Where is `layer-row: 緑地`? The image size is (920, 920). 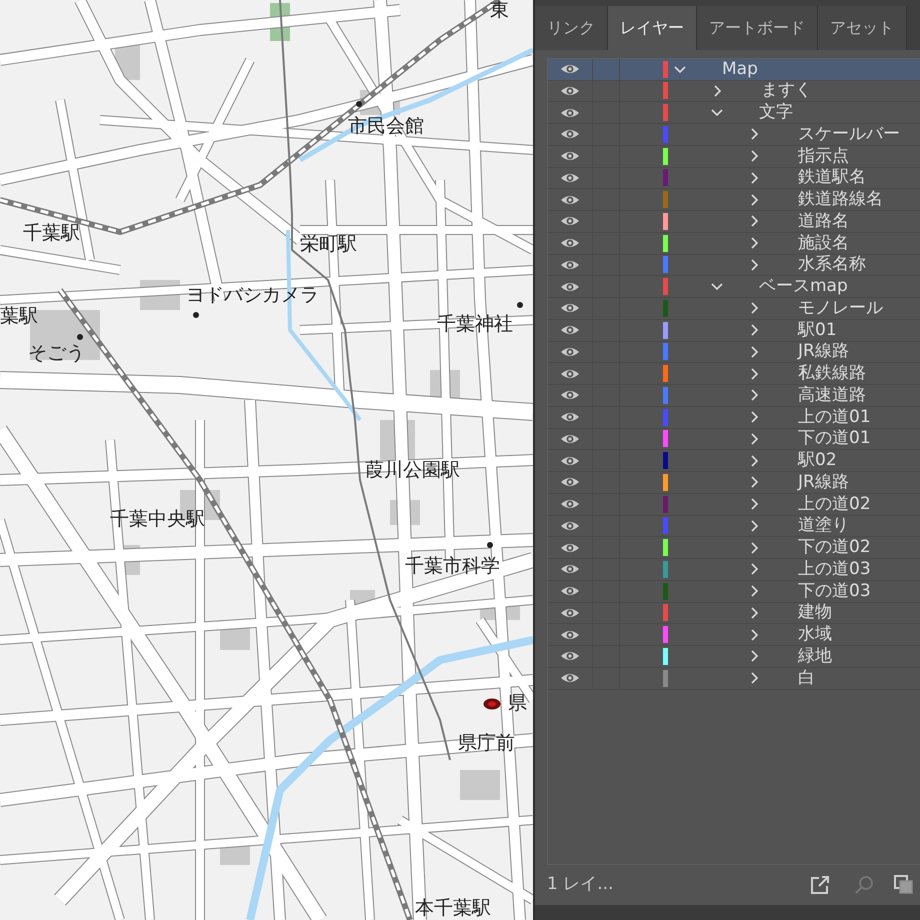
layer-row: 緑地 is located at coordinates (734, 657).